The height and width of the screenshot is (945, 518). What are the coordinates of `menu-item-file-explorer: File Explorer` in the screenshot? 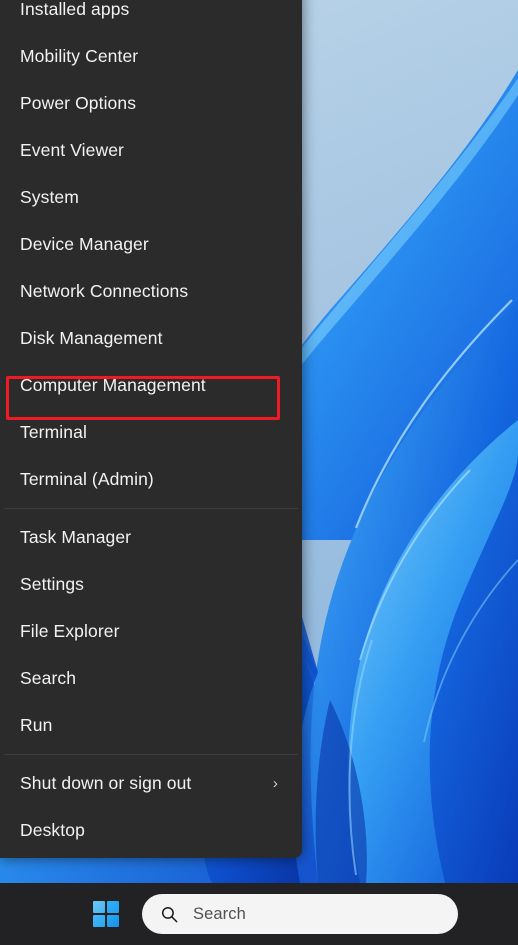 It's located at (151, 631).